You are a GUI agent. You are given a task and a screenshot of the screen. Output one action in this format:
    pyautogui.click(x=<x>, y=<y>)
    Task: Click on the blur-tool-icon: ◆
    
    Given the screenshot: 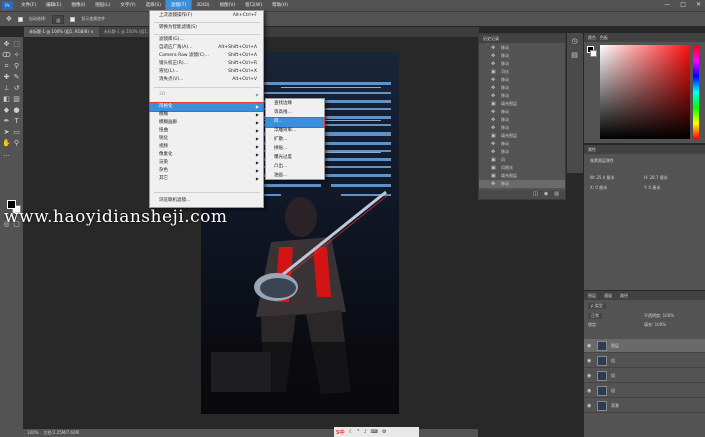 What is the action you would take?
    pyautogui.click(x=6, y=110)
    